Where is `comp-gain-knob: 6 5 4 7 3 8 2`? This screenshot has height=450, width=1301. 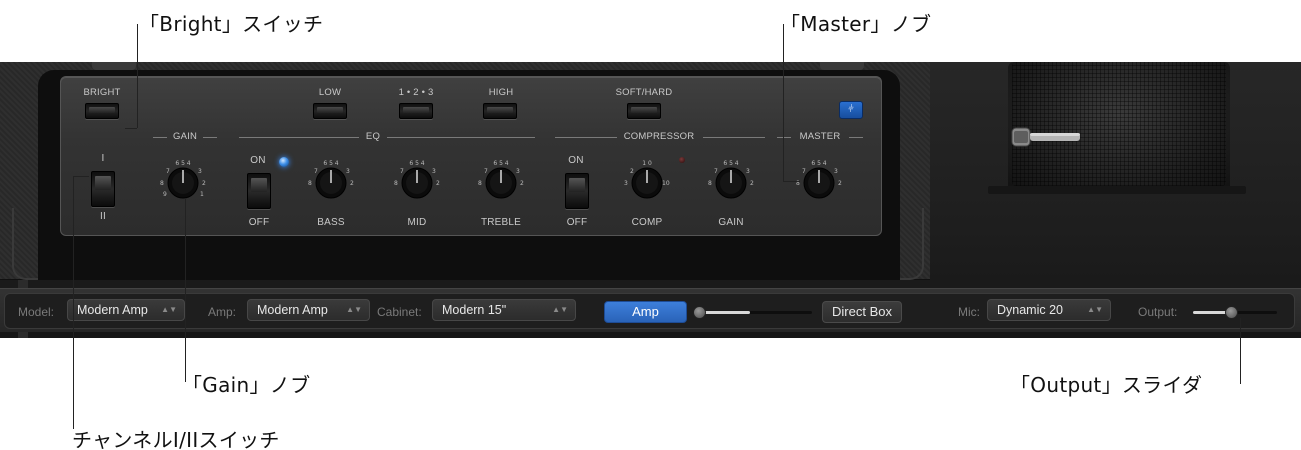 comp-gain-knob: 6 5 4 7 3 8 2 is located at coordinates (731, 183).